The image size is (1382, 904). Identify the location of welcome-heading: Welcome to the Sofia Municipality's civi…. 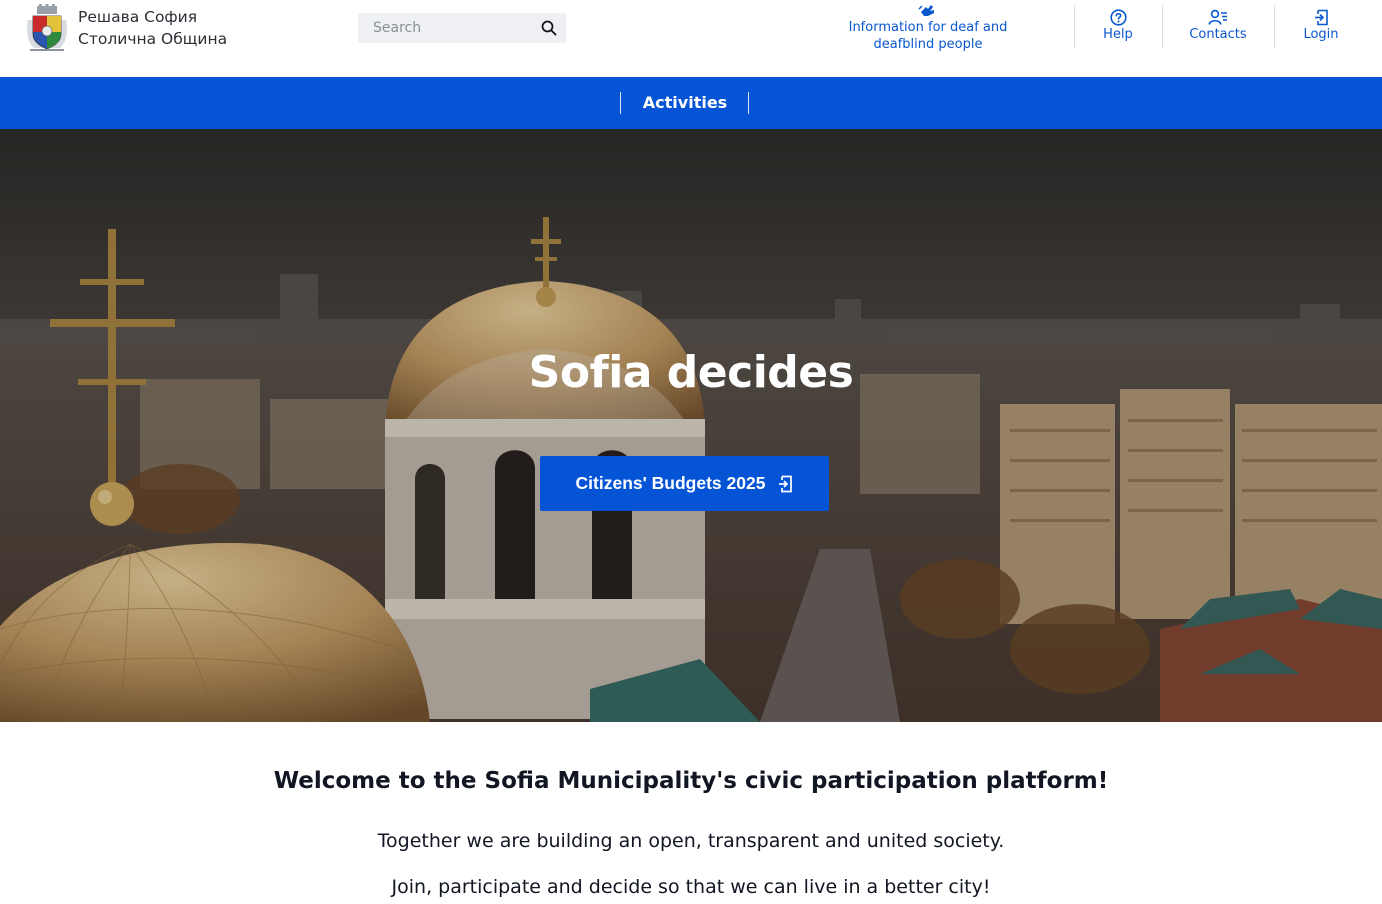
(691, 781).